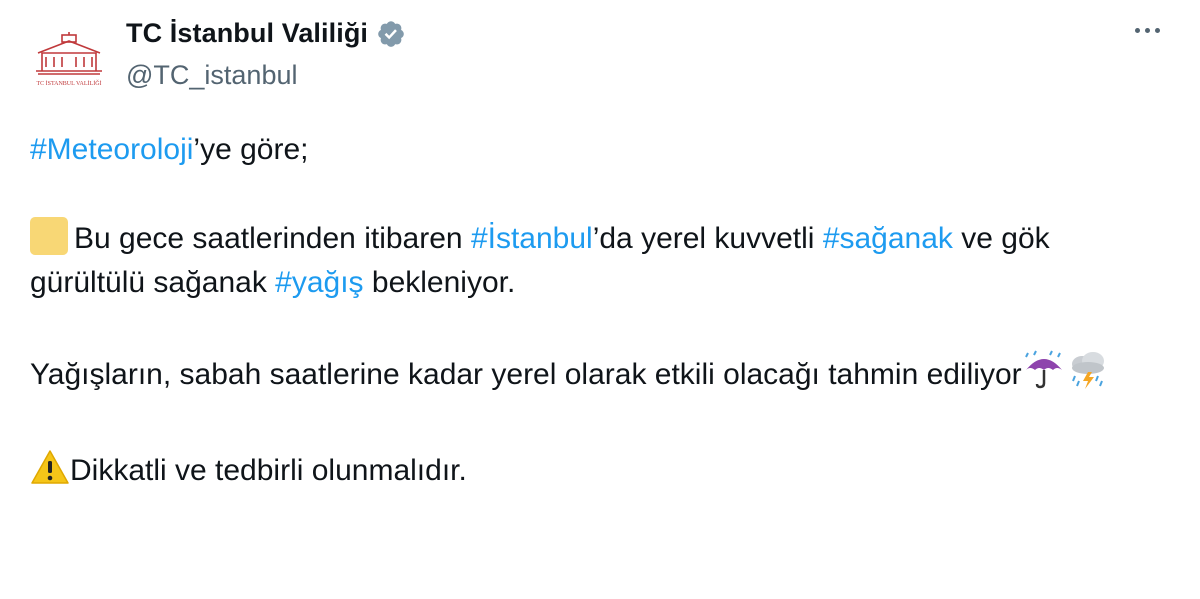 The width and height of the screenshot is (1200, 599). I want to click on umbrella-with-rain-icon, so click(1044, 376).